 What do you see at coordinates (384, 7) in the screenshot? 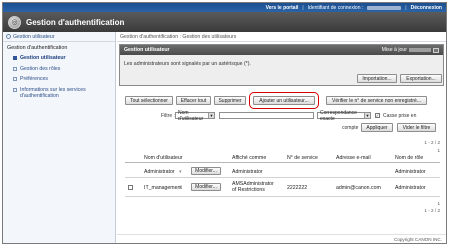
I see `login-id-redacted` at bounding box center [384, 7].